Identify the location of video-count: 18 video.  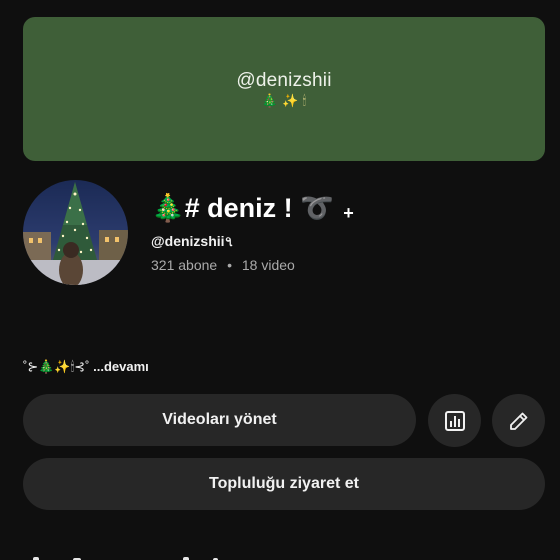
(268, 265).